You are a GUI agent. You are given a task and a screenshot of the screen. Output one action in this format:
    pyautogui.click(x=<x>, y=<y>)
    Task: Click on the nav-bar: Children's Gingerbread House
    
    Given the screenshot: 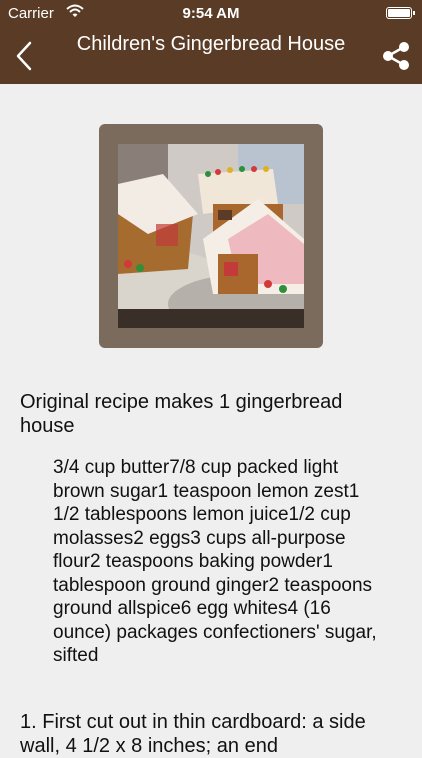 What is the action you would take?
    pyautogui.click(x=211, y=56)
    